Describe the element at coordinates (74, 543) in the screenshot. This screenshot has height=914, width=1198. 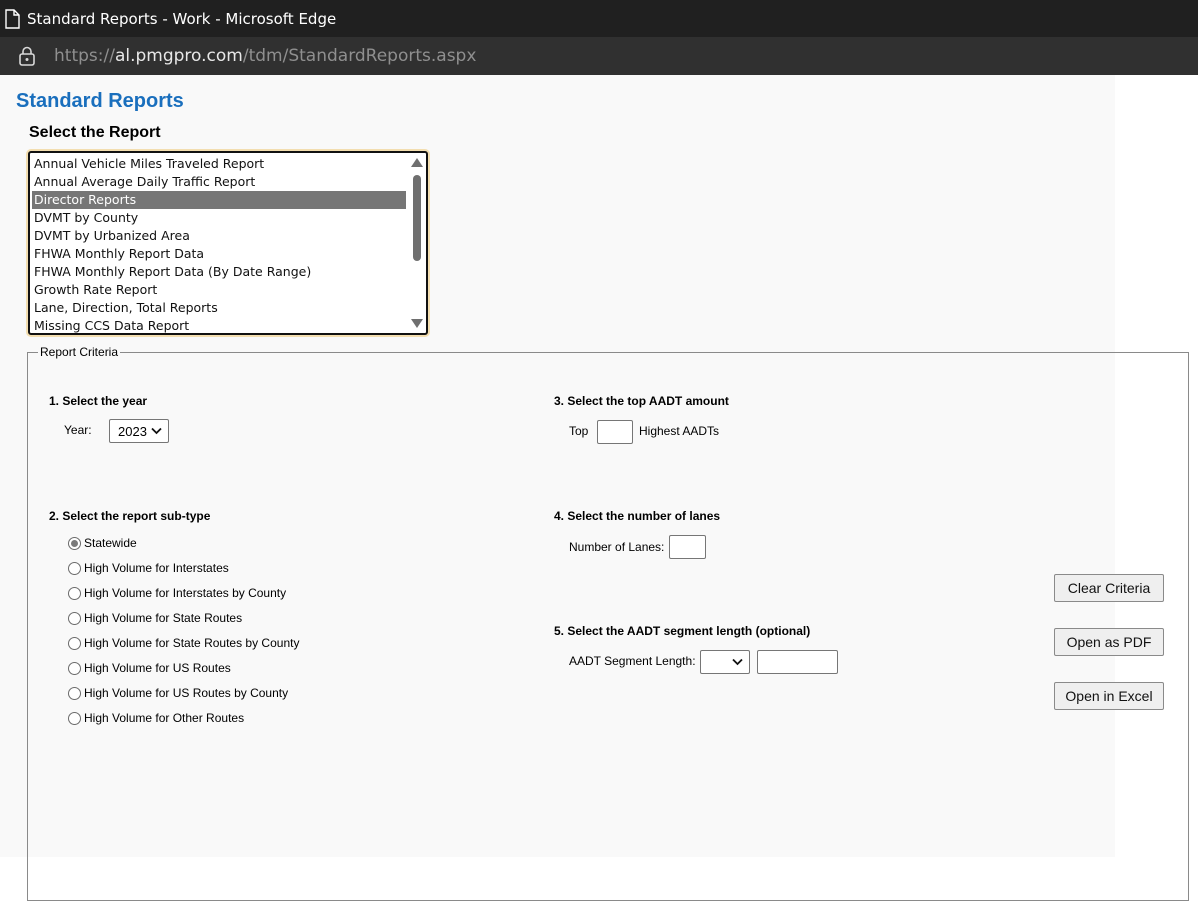
I see `radio-button-checked` at that location.